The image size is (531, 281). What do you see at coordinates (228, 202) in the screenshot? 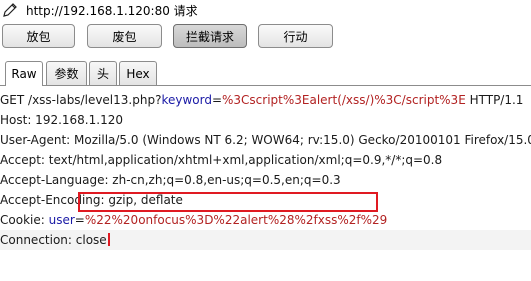
I see `cookie-payload-highlight` at bounding box center [228, 202].